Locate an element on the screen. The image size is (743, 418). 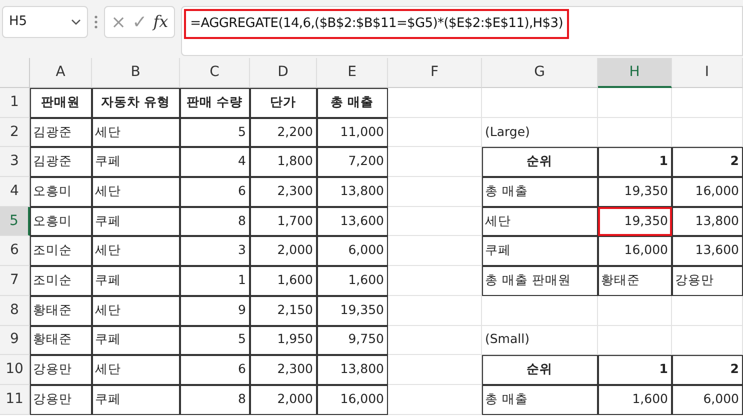
row-header: 5 is located at coordinates (15, 221).